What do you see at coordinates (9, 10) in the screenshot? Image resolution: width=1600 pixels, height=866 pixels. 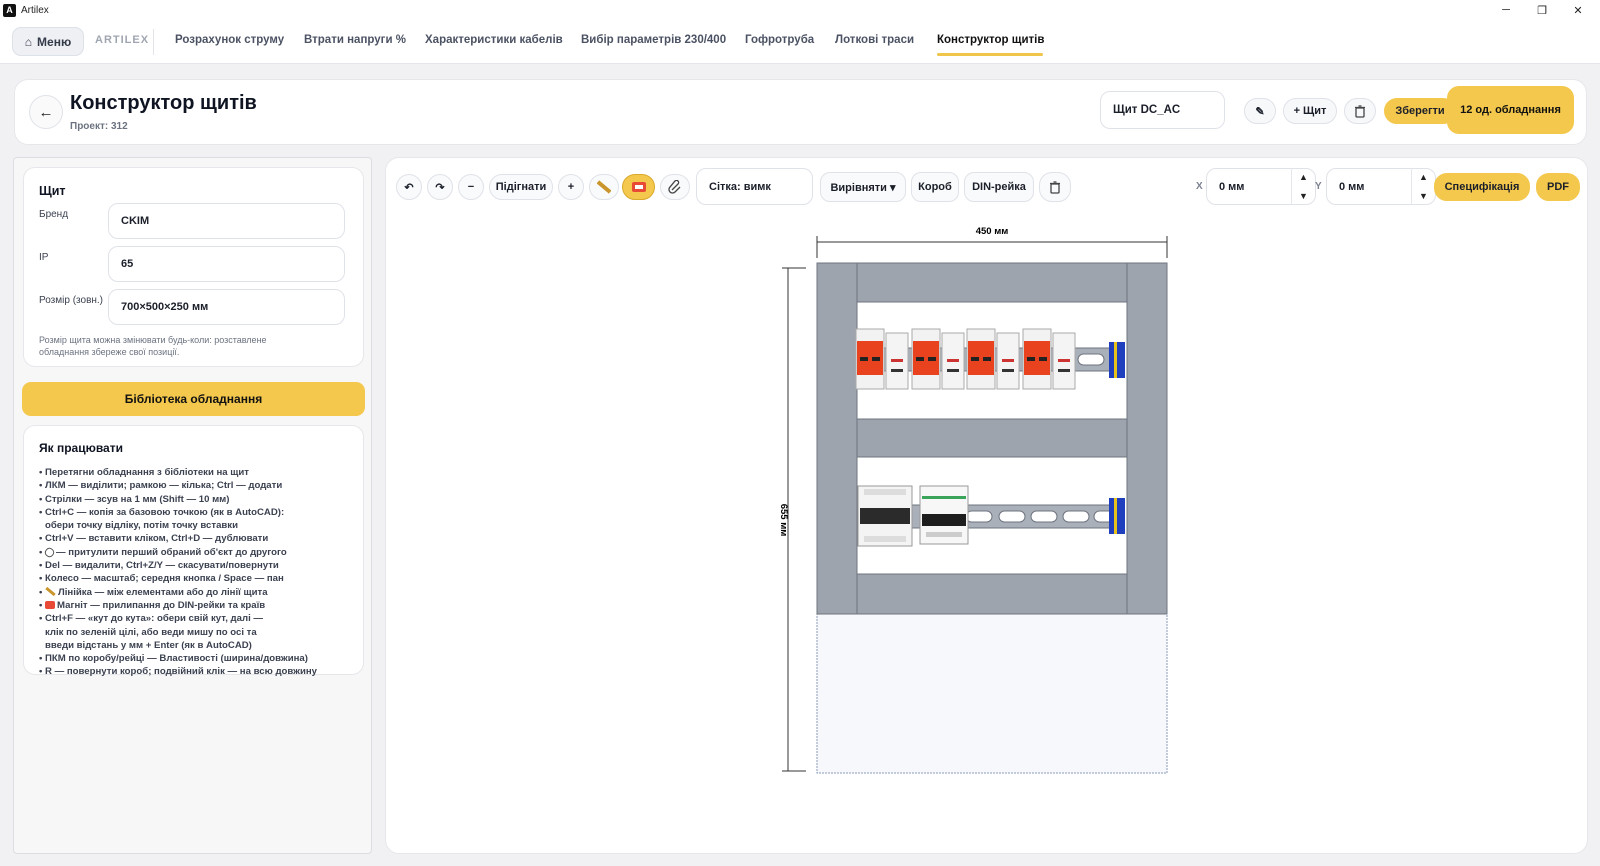 I see `app-logo-icon: A` at bounding box center [9, 10].